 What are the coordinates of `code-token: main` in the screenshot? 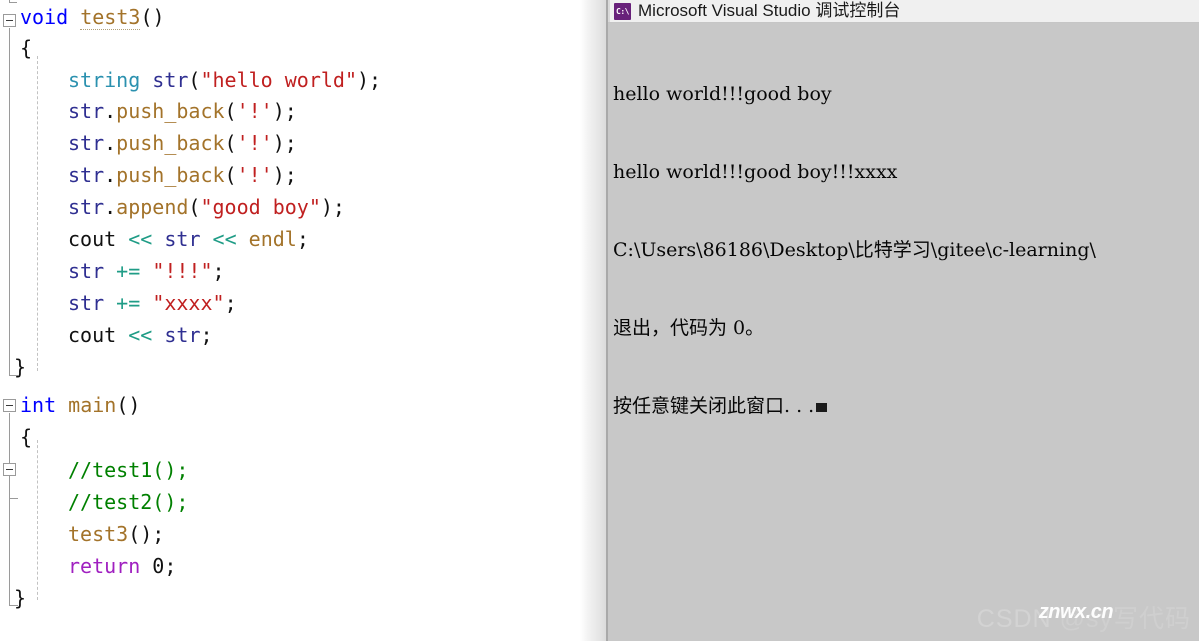 It's located at (92, 405).